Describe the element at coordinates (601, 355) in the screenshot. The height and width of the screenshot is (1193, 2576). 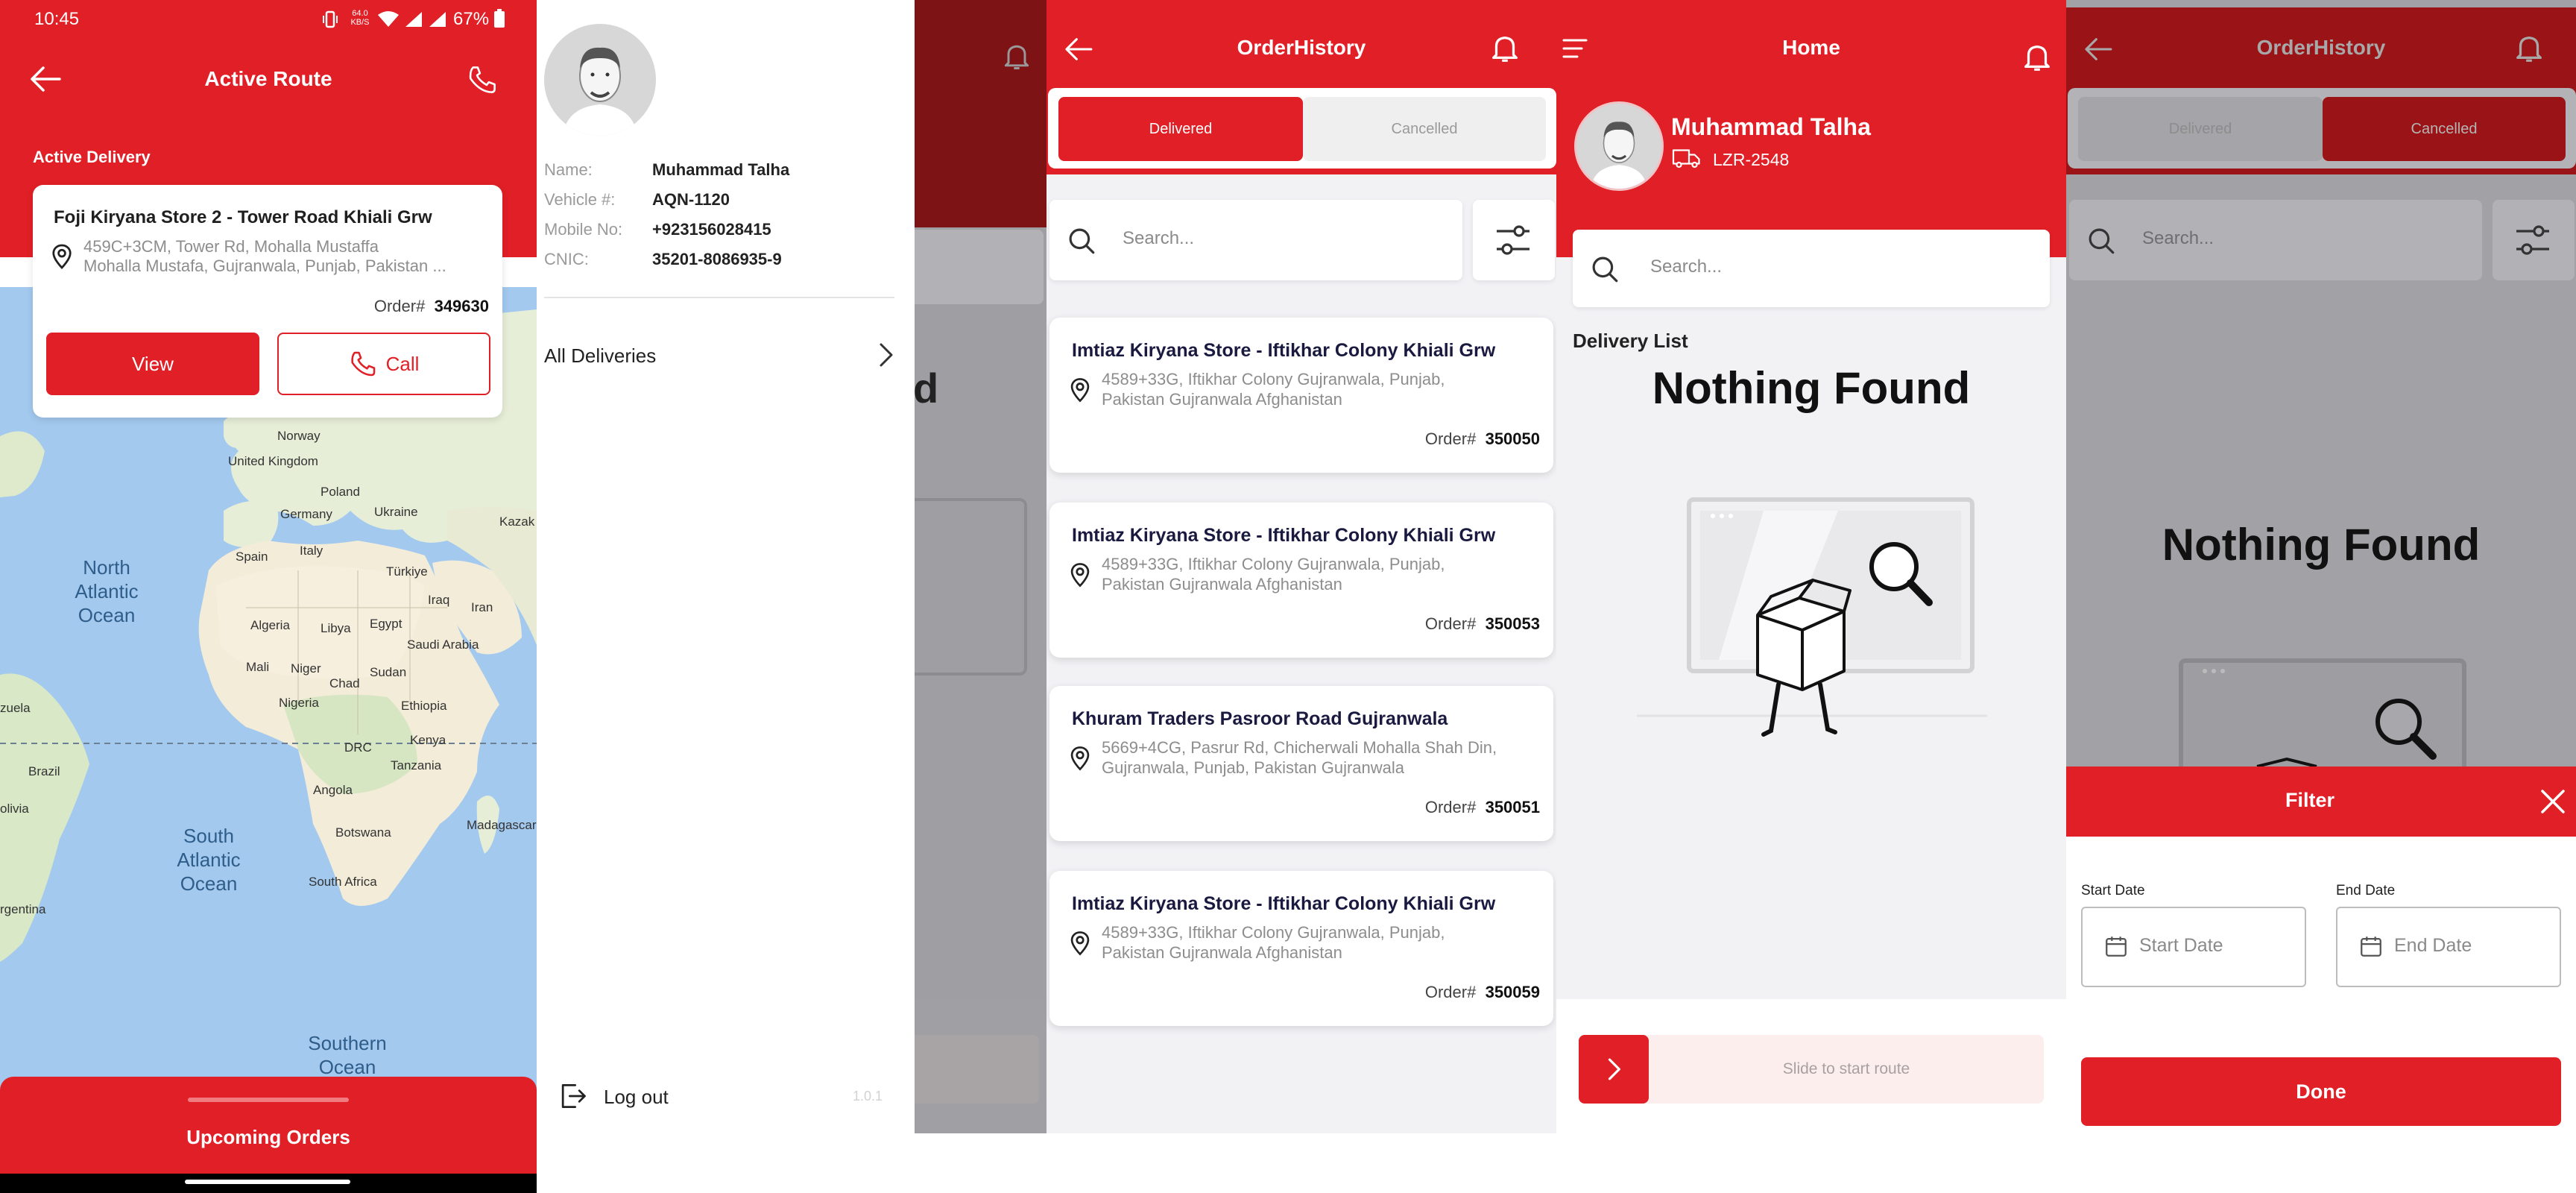
I see `all-deliveries-label: All Deliveries` at that location.